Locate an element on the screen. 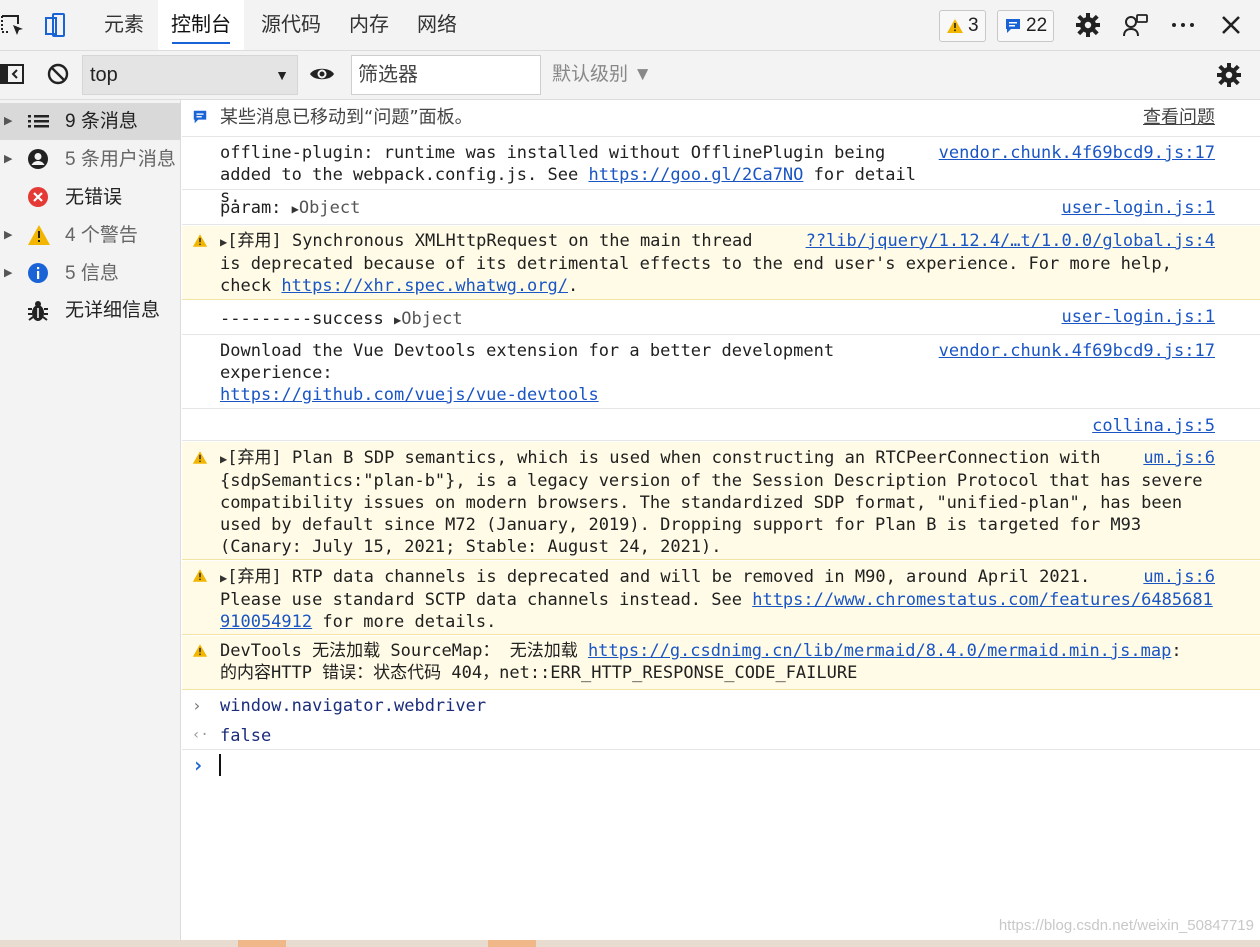 The image size is (1260, 947). text-cursor is located at coordinates (220, 765).